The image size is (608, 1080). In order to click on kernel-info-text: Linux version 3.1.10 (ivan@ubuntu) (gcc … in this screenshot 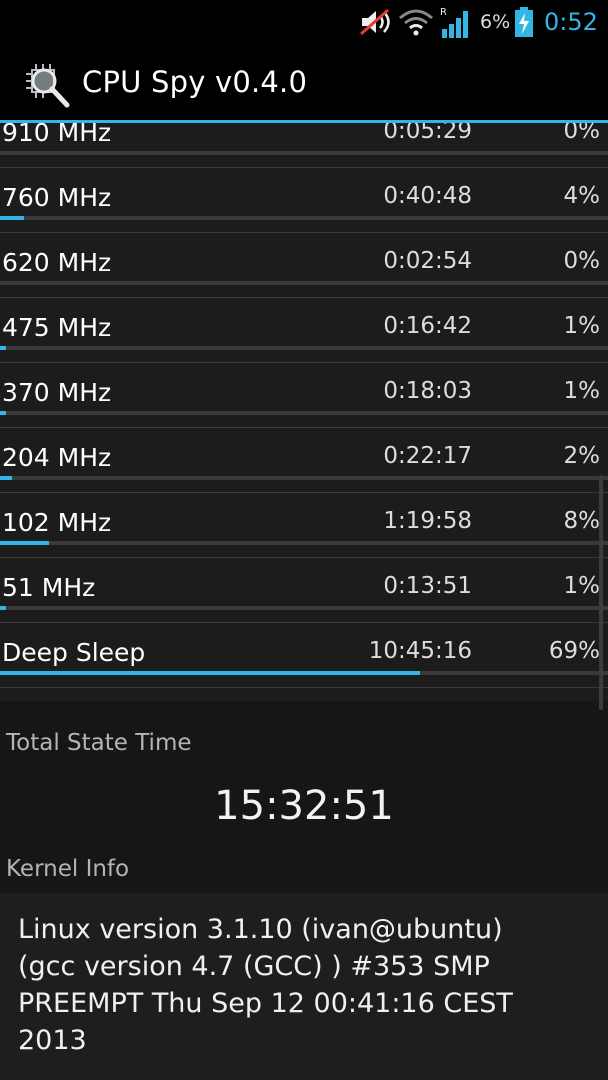, I will do `click(265, 985)`.